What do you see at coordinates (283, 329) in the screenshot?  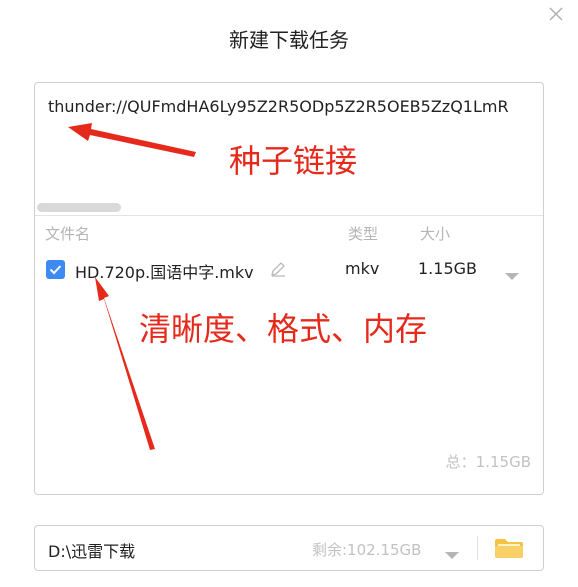 I see `annotation-file-info: 清晰度、格式、内存` at bounding box center [283, 329].